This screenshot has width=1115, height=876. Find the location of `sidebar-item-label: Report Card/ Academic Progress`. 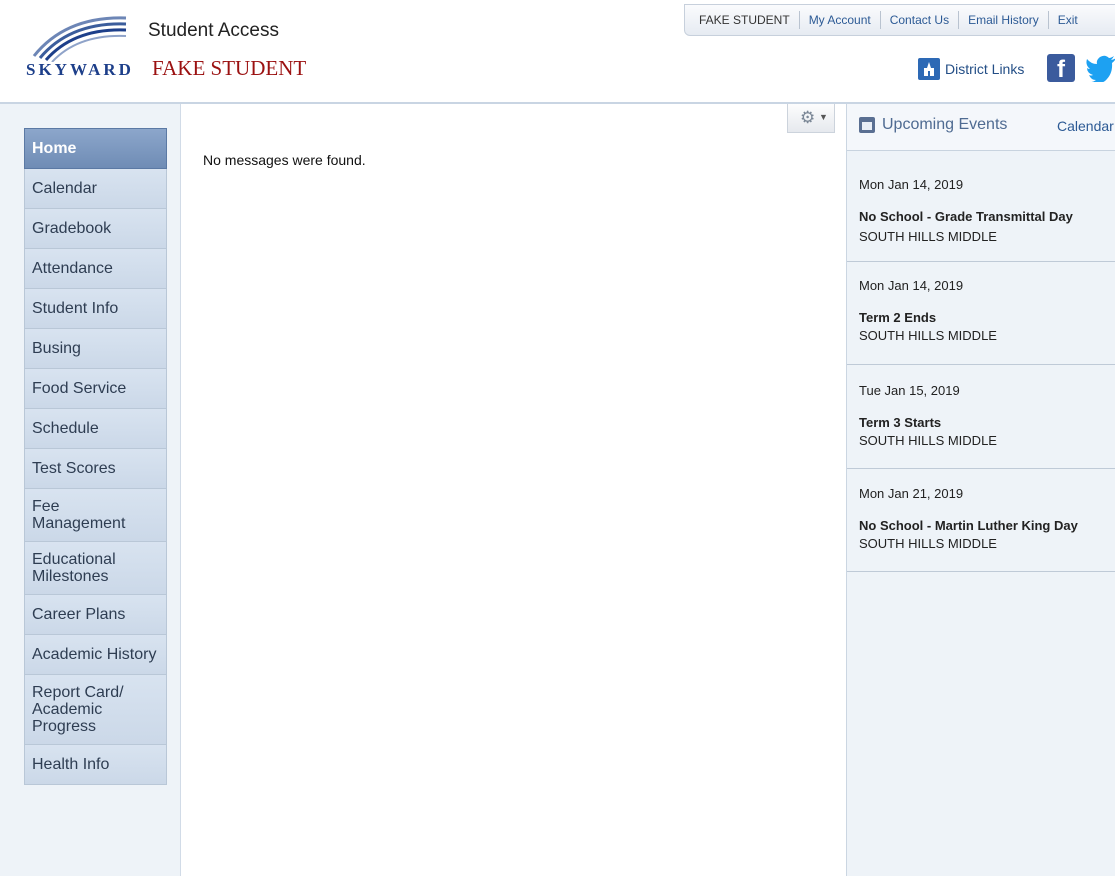

sidebar-item-label: Report Card/ Academic Progress is located at coordinates (78, 709).